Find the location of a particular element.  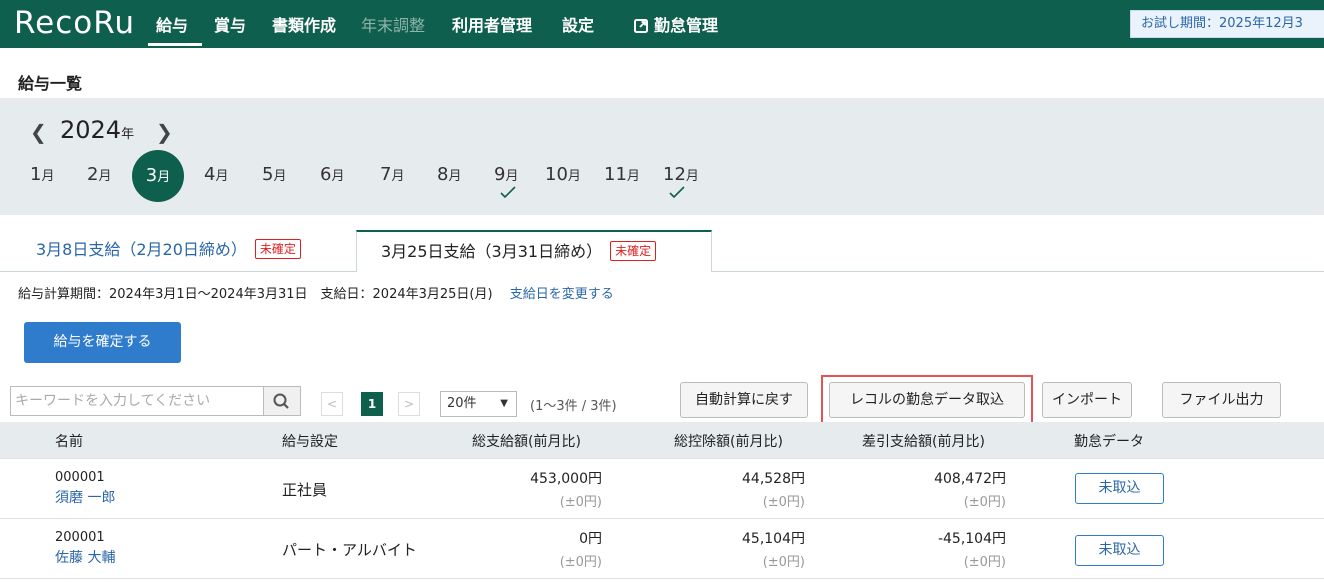

per-page-select: 20件 ▼ is located at coordinates (478, 404).